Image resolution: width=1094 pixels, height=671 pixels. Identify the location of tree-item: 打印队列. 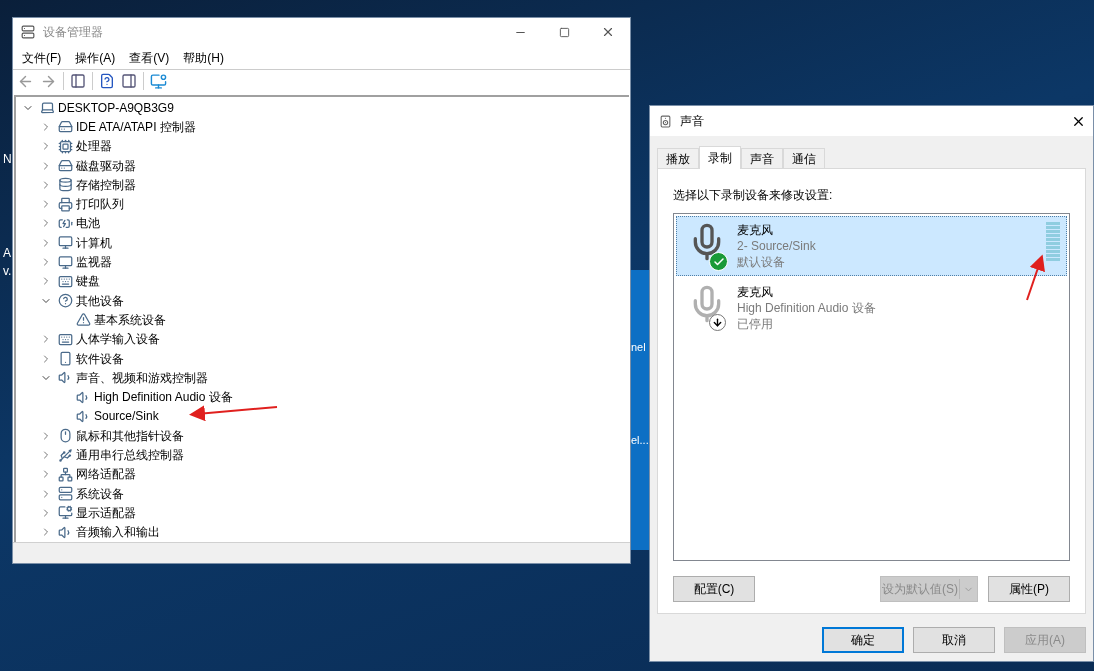
(100, 204).